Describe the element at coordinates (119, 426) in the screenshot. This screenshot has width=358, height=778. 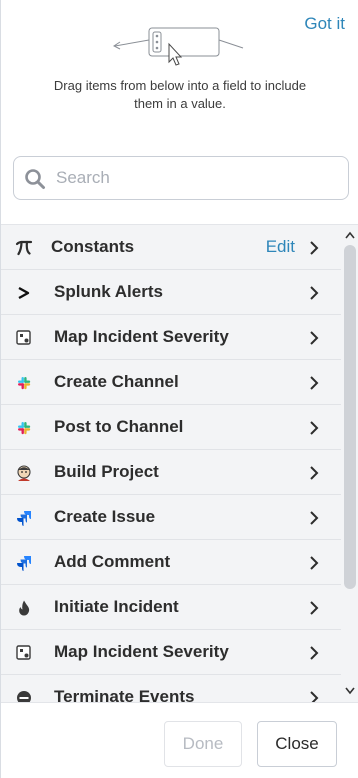
I see `list-item-label: Post to Channel` at that location.